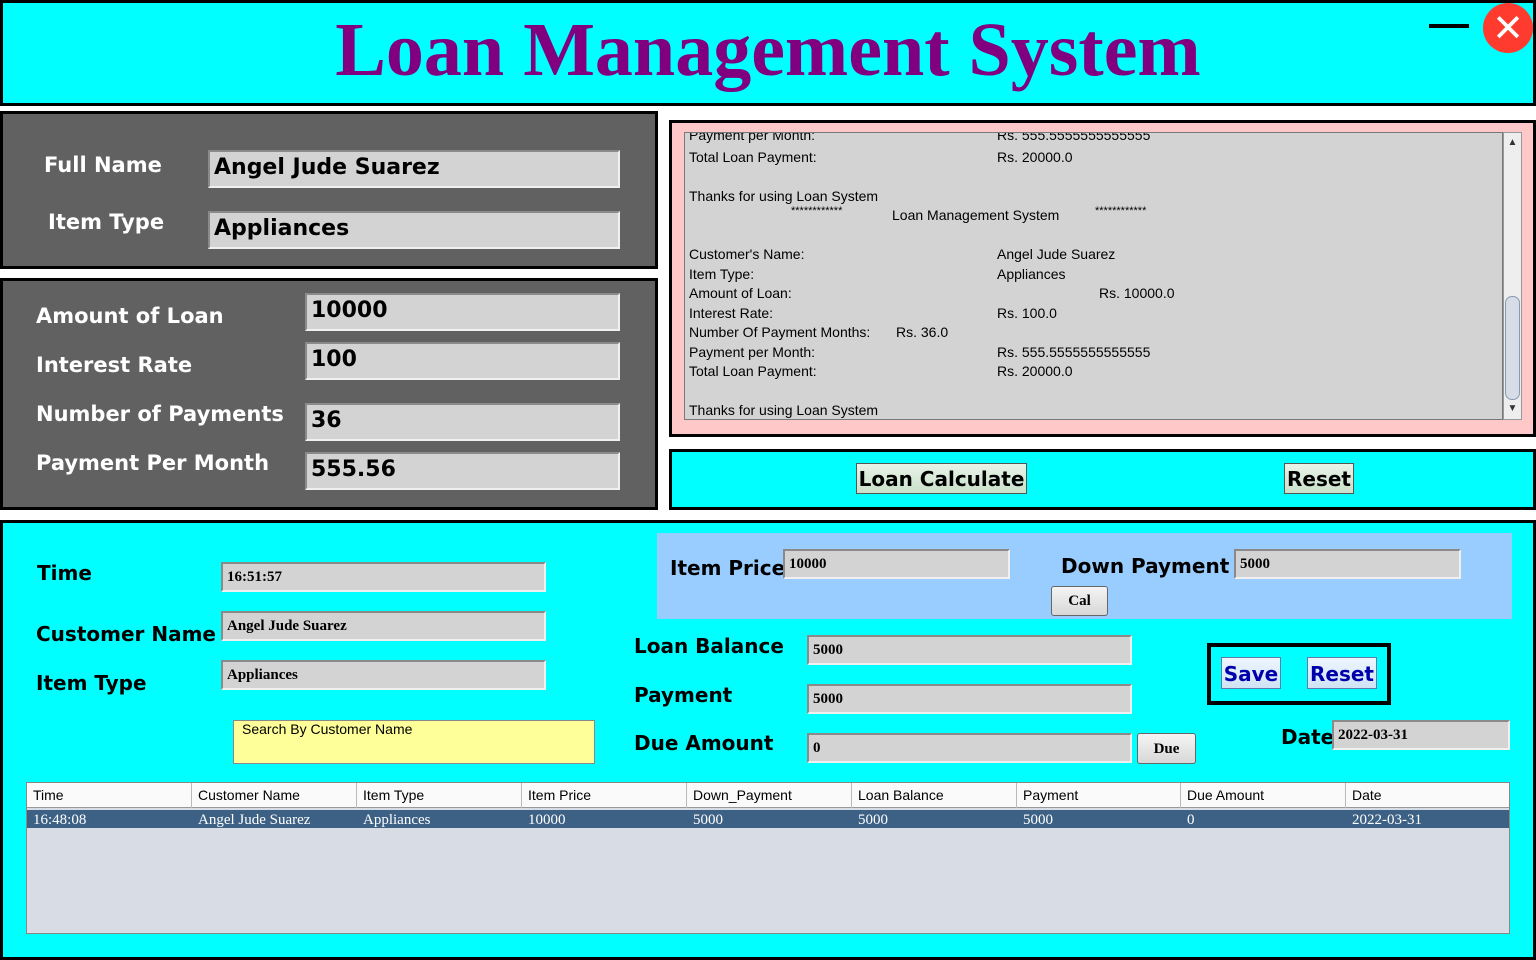 The width and height of the screenshot is (1536, 960). Describe the element at coordinates (1145, 566) in the screenshot. I see `down-payment-label: Down Payment` at that location.